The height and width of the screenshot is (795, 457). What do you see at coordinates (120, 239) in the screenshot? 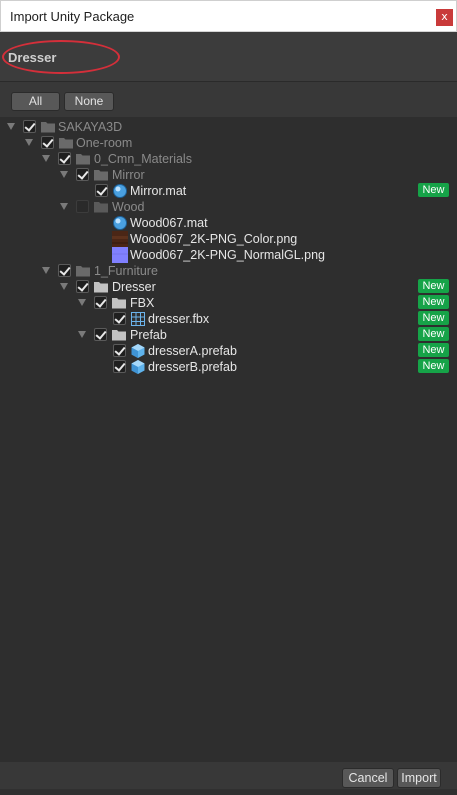
I see `texture-thumbnail-icon` at bounding box center [120, 239].